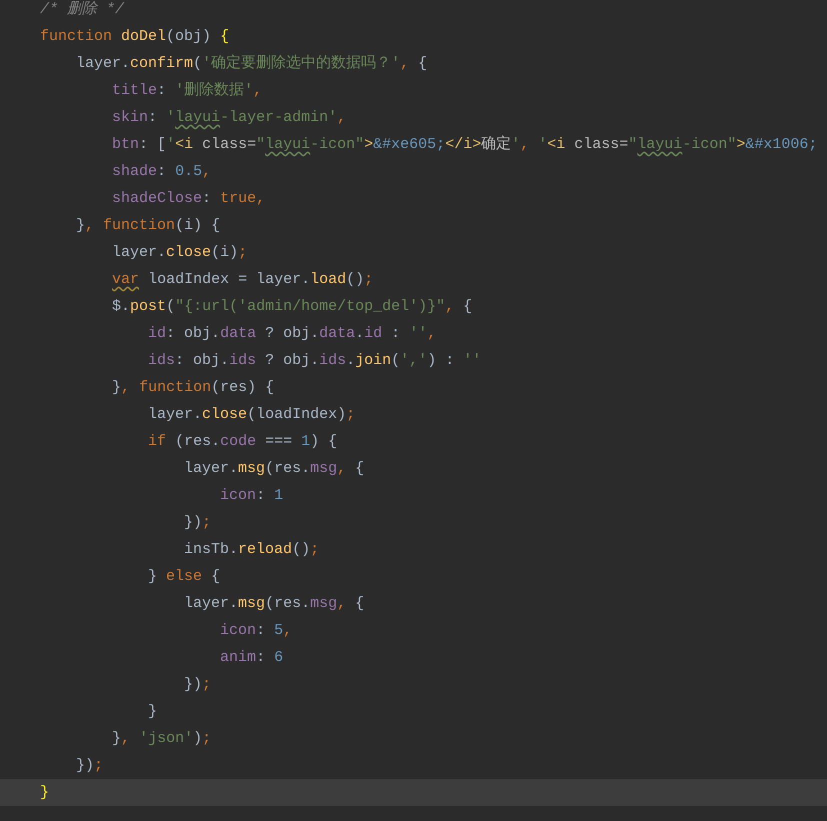  Describe the element at coordinates (251, 63) in the screenshot. I see `code-line: layer.confirm('确定要删除选中的数据吗？', {` at that location.